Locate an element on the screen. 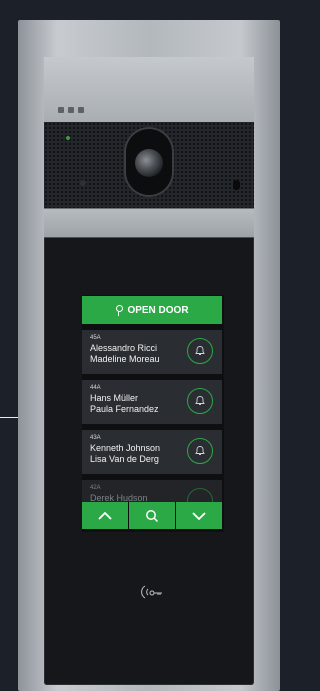  search-icon is located at coordinates (152, 515).